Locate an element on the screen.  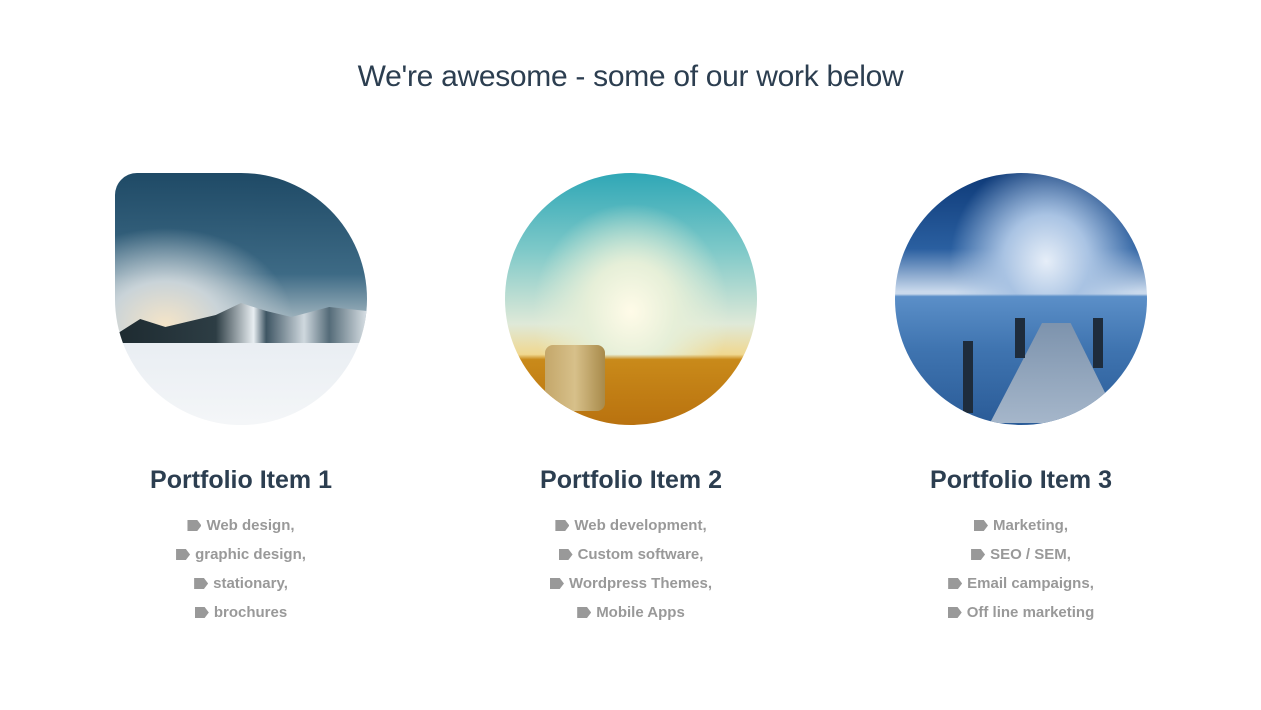
portfolio-title: Portfolio Item 3 is located at coordinates (1021, 480).